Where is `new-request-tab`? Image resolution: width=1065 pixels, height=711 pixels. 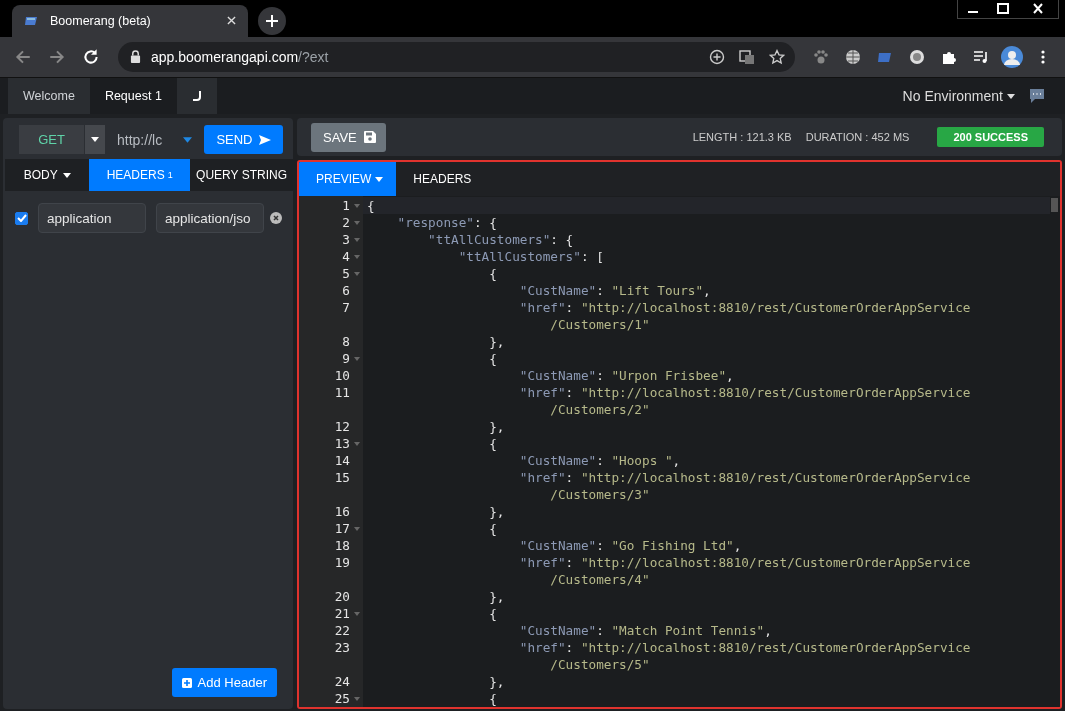 new-request-tab is located at coordinates (196, 96).